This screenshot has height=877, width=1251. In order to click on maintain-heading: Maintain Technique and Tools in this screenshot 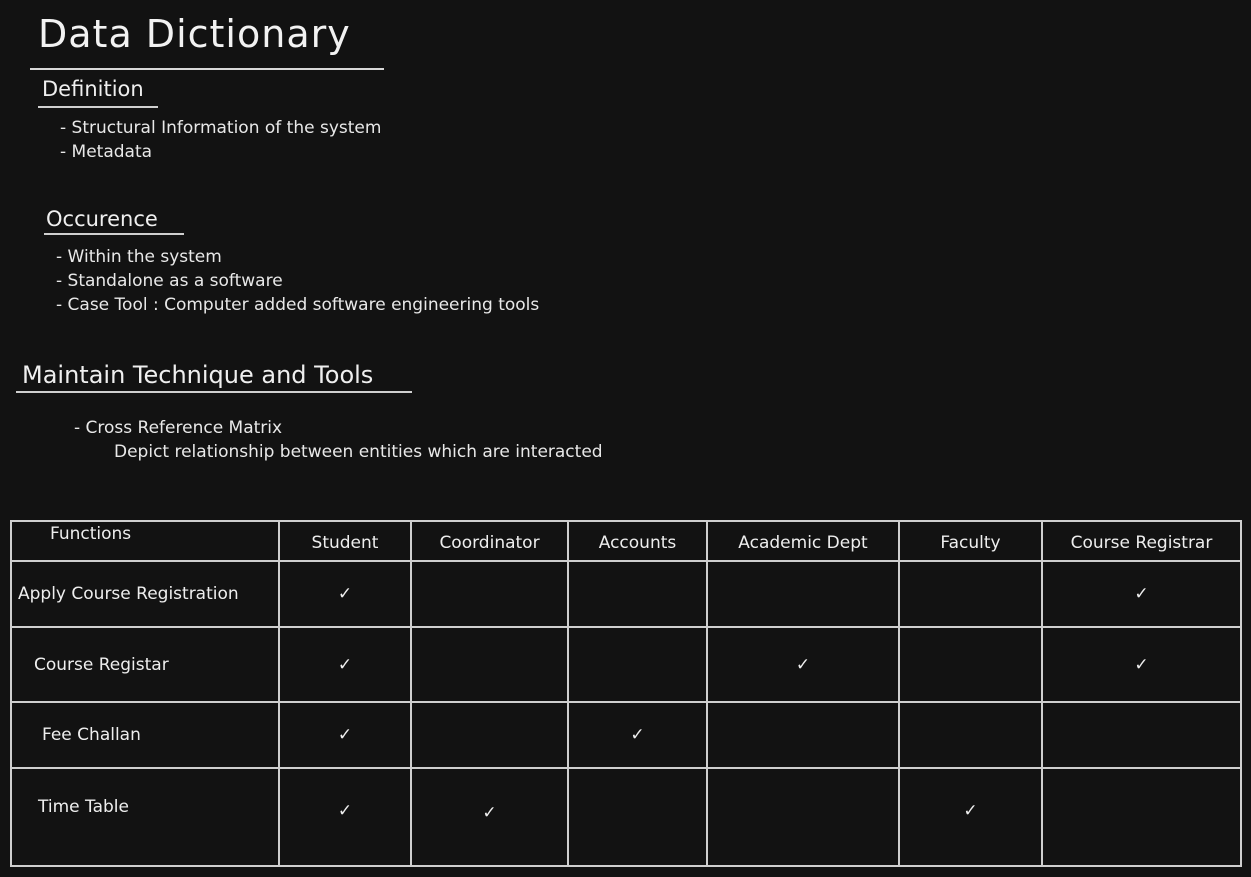, I will do `click(198, 375)`.